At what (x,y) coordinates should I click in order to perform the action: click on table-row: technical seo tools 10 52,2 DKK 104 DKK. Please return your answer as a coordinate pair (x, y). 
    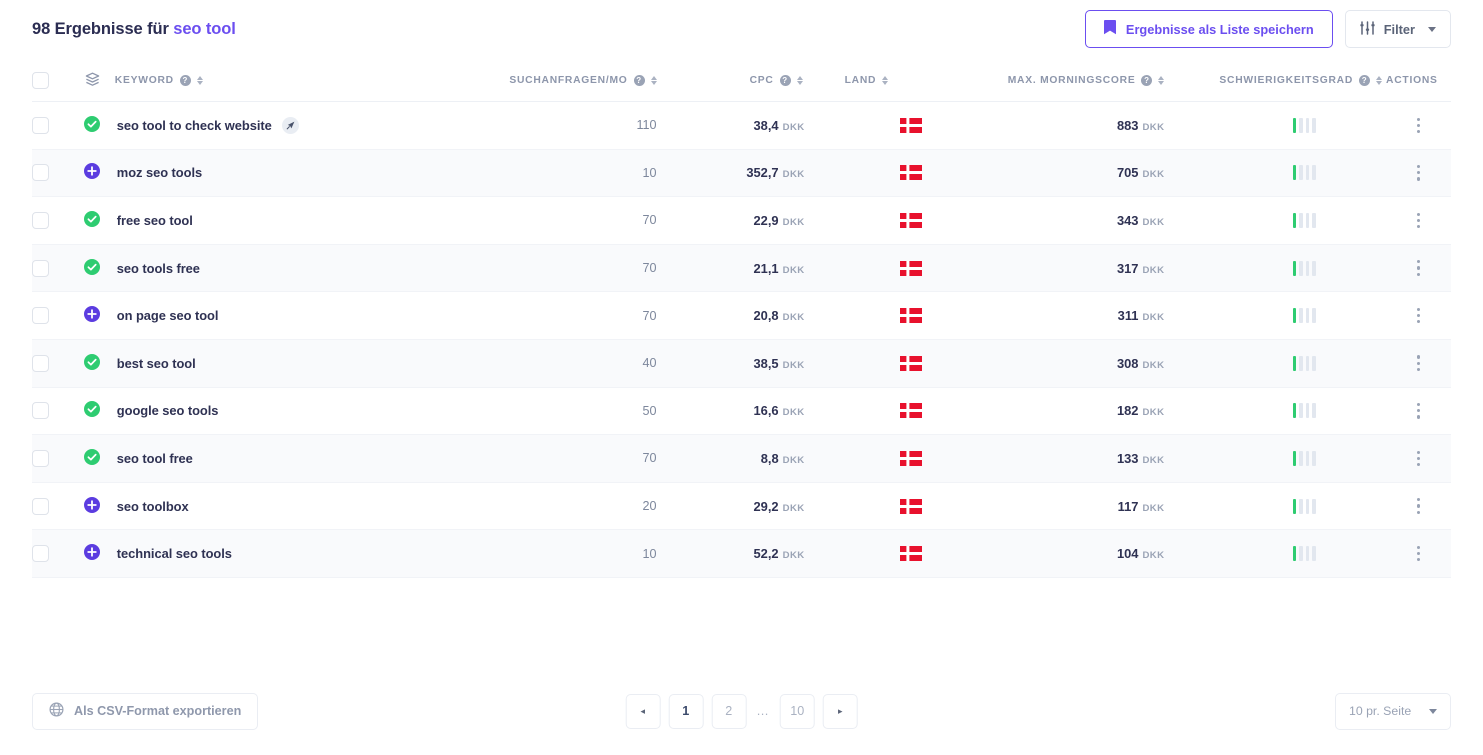
    Looking at the image, I should click on (741, 553).